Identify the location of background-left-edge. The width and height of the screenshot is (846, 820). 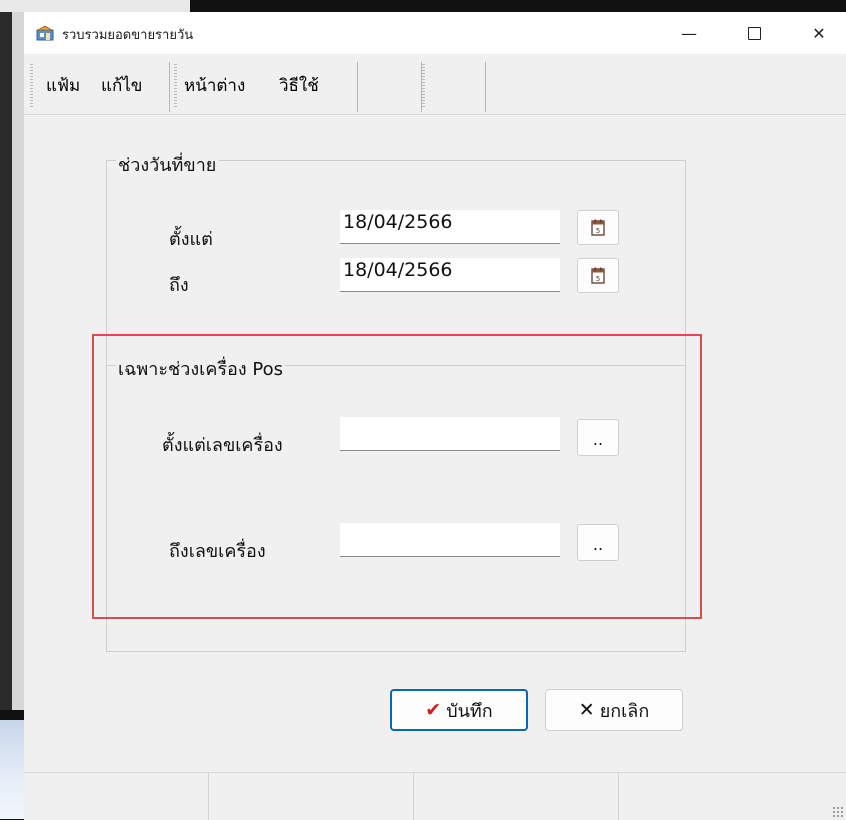
(6, 355).